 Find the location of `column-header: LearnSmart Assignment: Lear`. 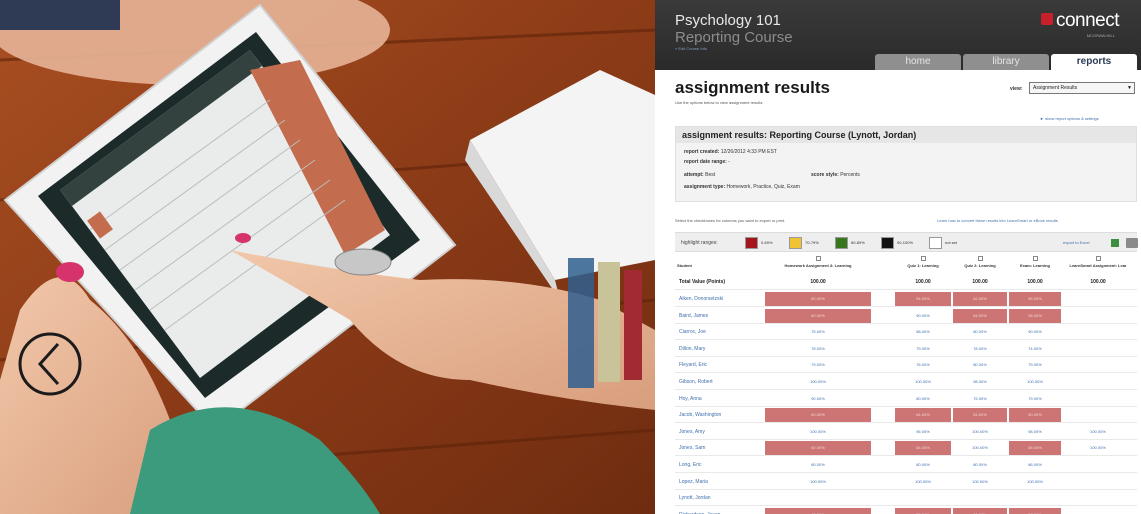

column-header: LearnSmart Assignment: Lear is located at coordinates (1098, 264).